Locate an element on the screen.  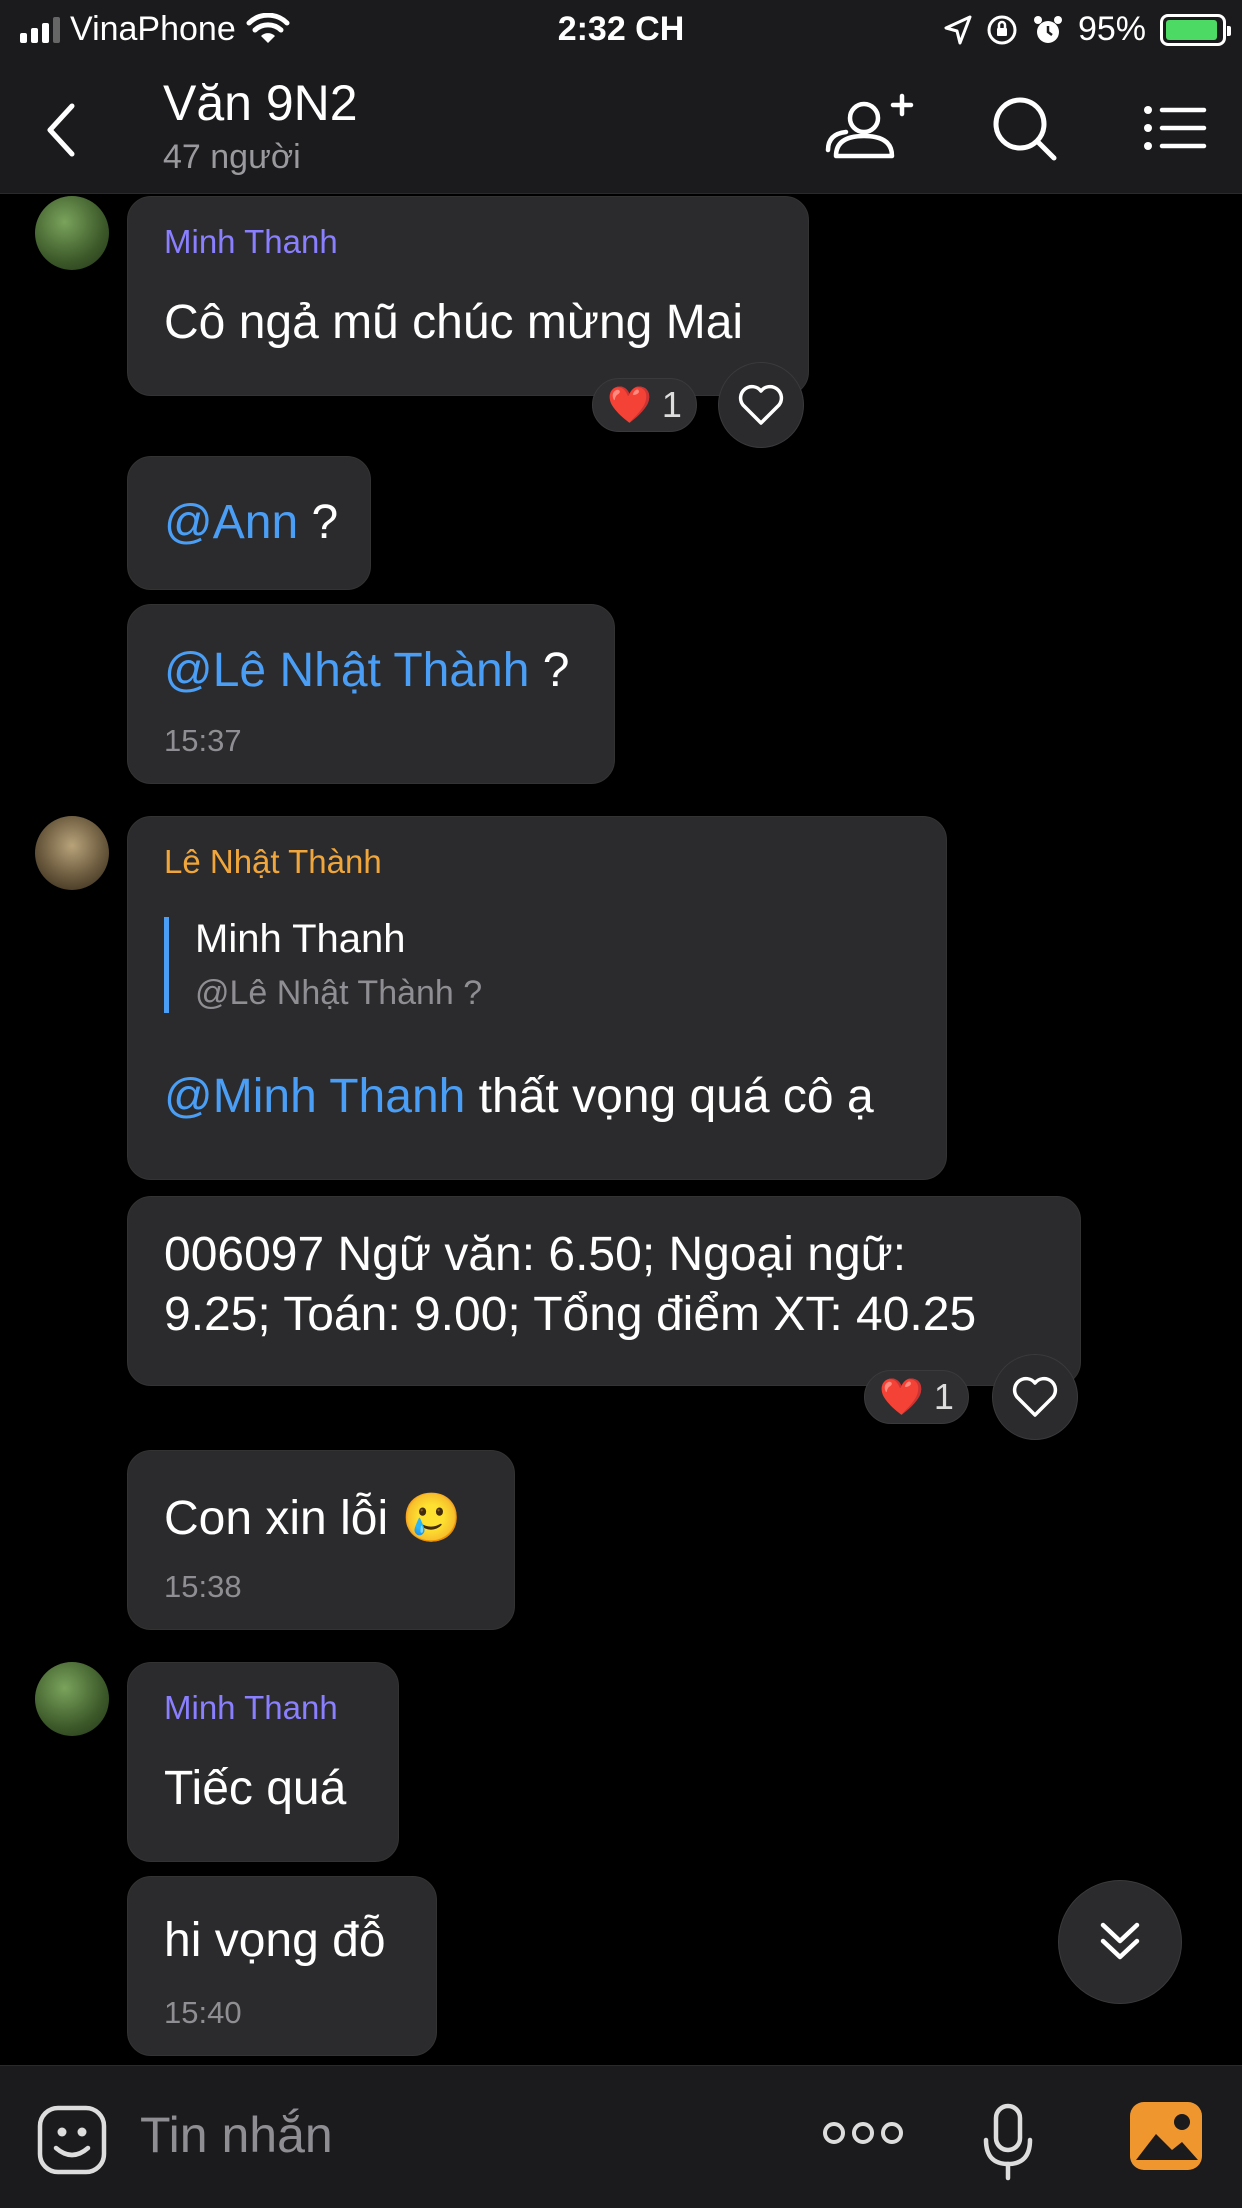
composer-bar is located at coordinates (621, 2136).